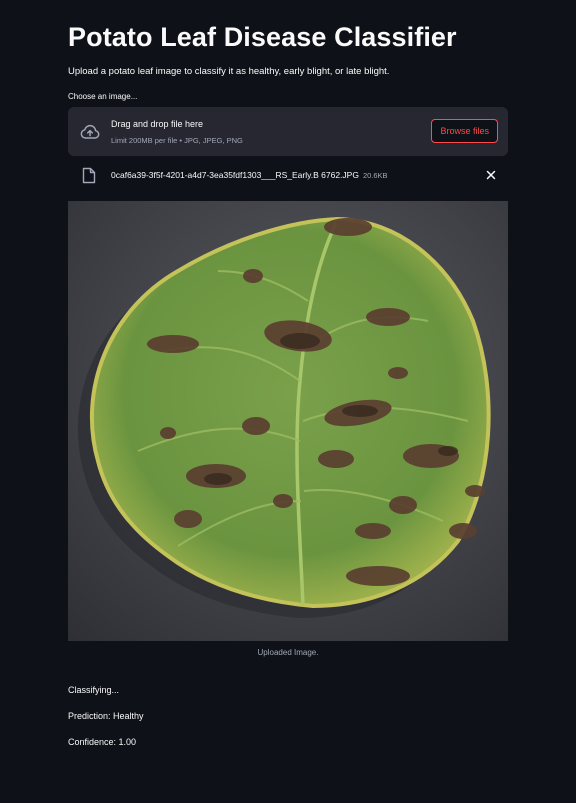  I want to click on prediction-text: Prediction: Healthy, so click(106, 716).